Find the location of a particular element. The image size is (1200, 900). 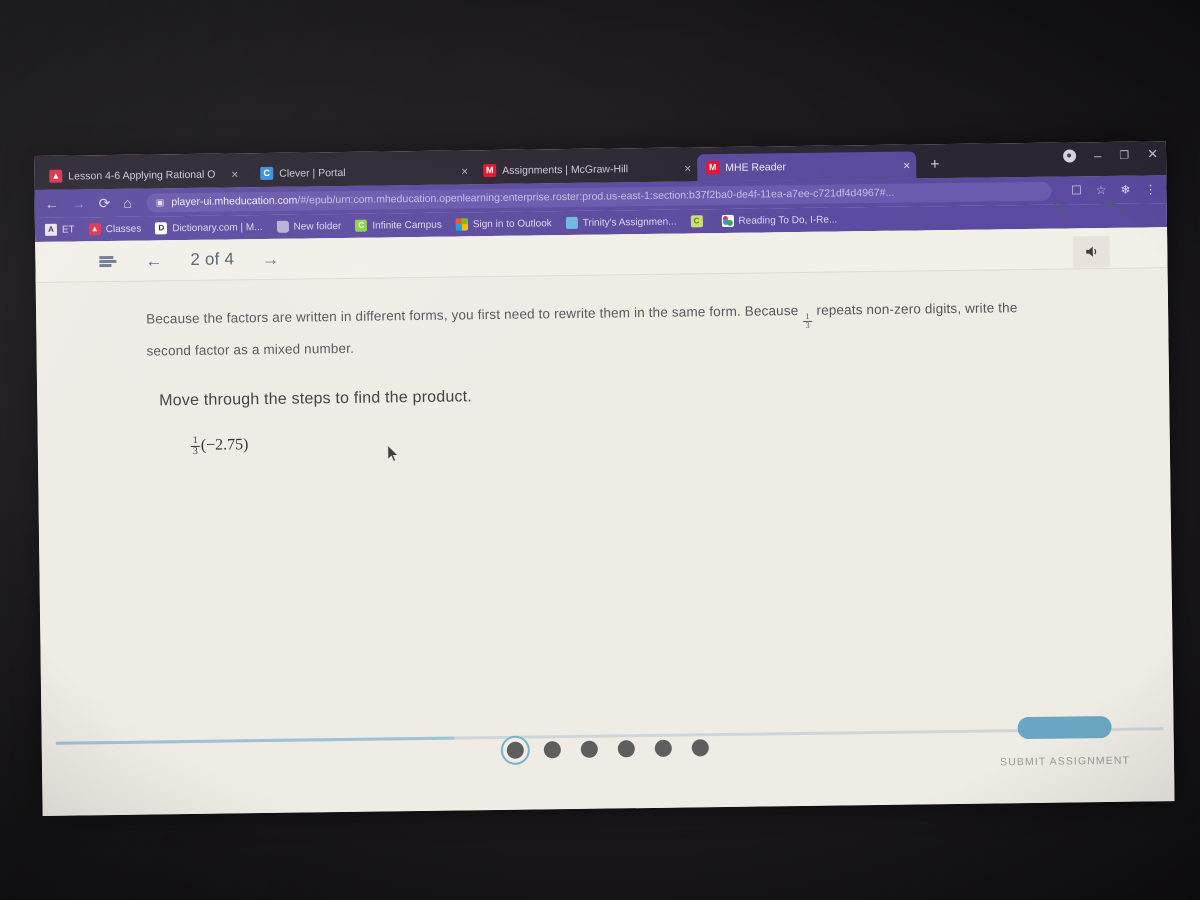

previous-page-icon: ← is located at coordinates (153, 260).